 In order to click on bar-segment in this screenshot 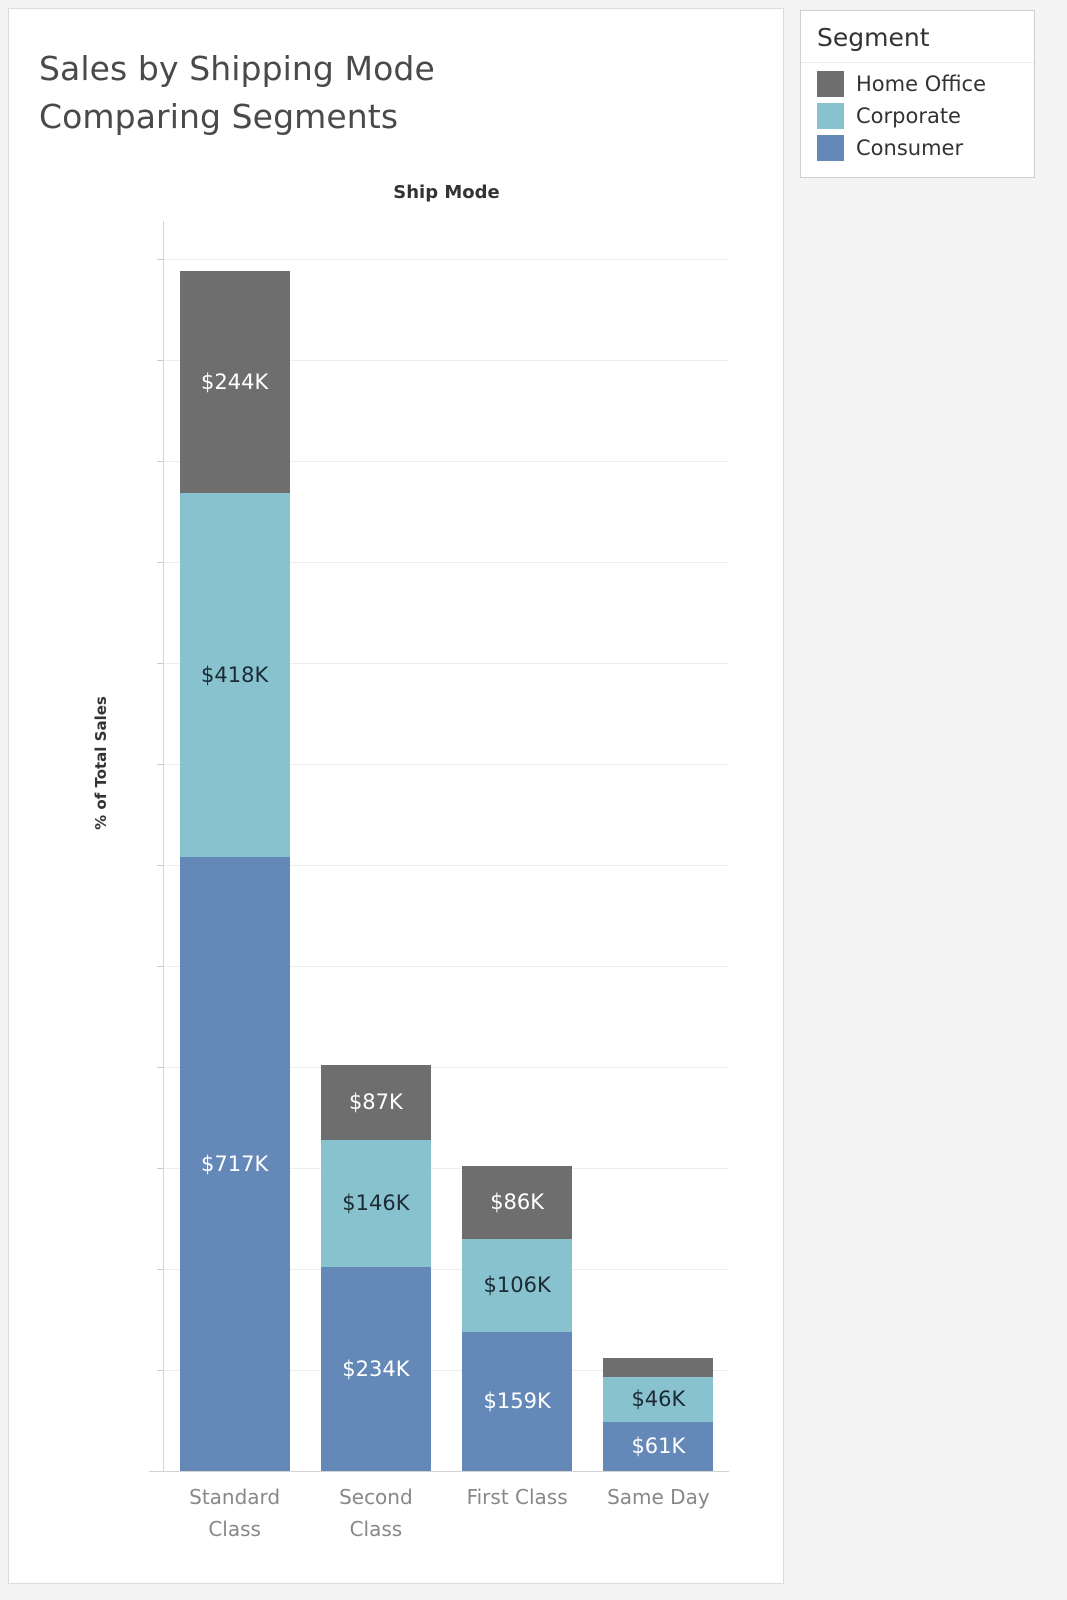, I will do `click(658, 1367)`.